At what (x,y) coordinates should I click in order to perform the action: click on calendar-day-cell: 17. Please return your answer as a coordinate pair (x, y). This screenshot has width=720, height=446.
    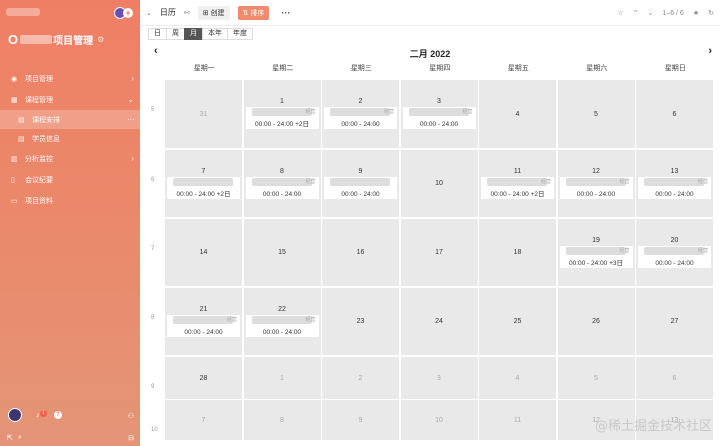
    Looking at the image, I should click on (439, 252).